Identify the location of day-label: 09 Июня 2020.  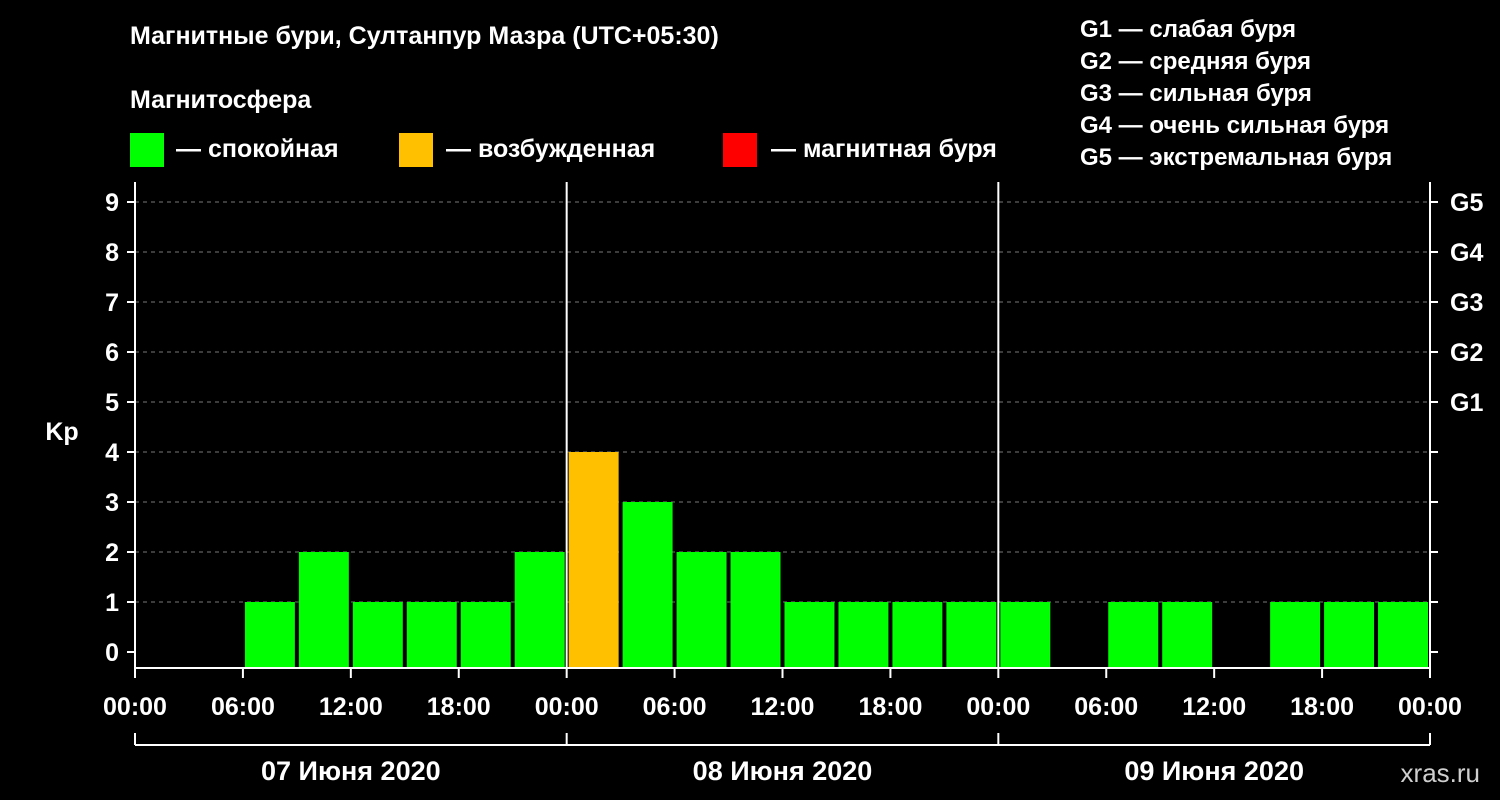
(1214, 771).